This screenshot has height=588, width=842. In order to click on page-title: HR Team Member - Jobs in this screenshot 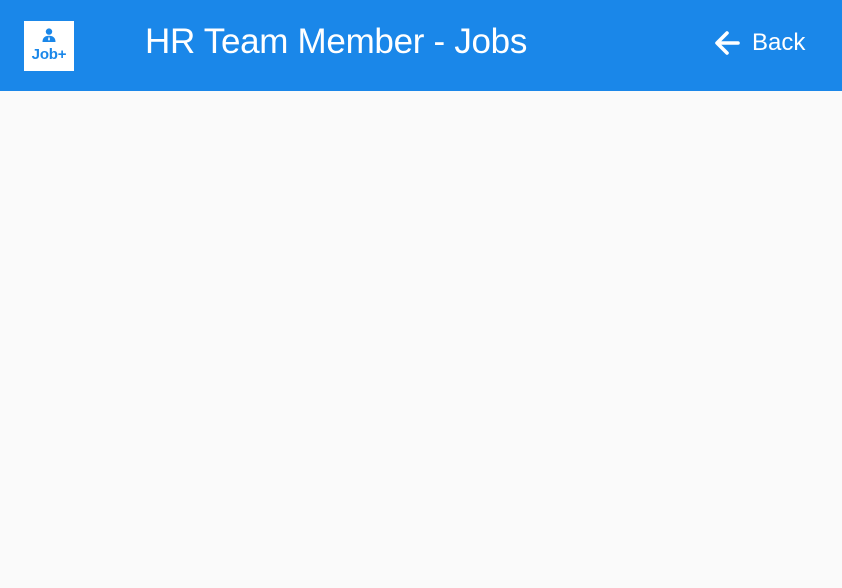, I will do `click(336, 41)`.